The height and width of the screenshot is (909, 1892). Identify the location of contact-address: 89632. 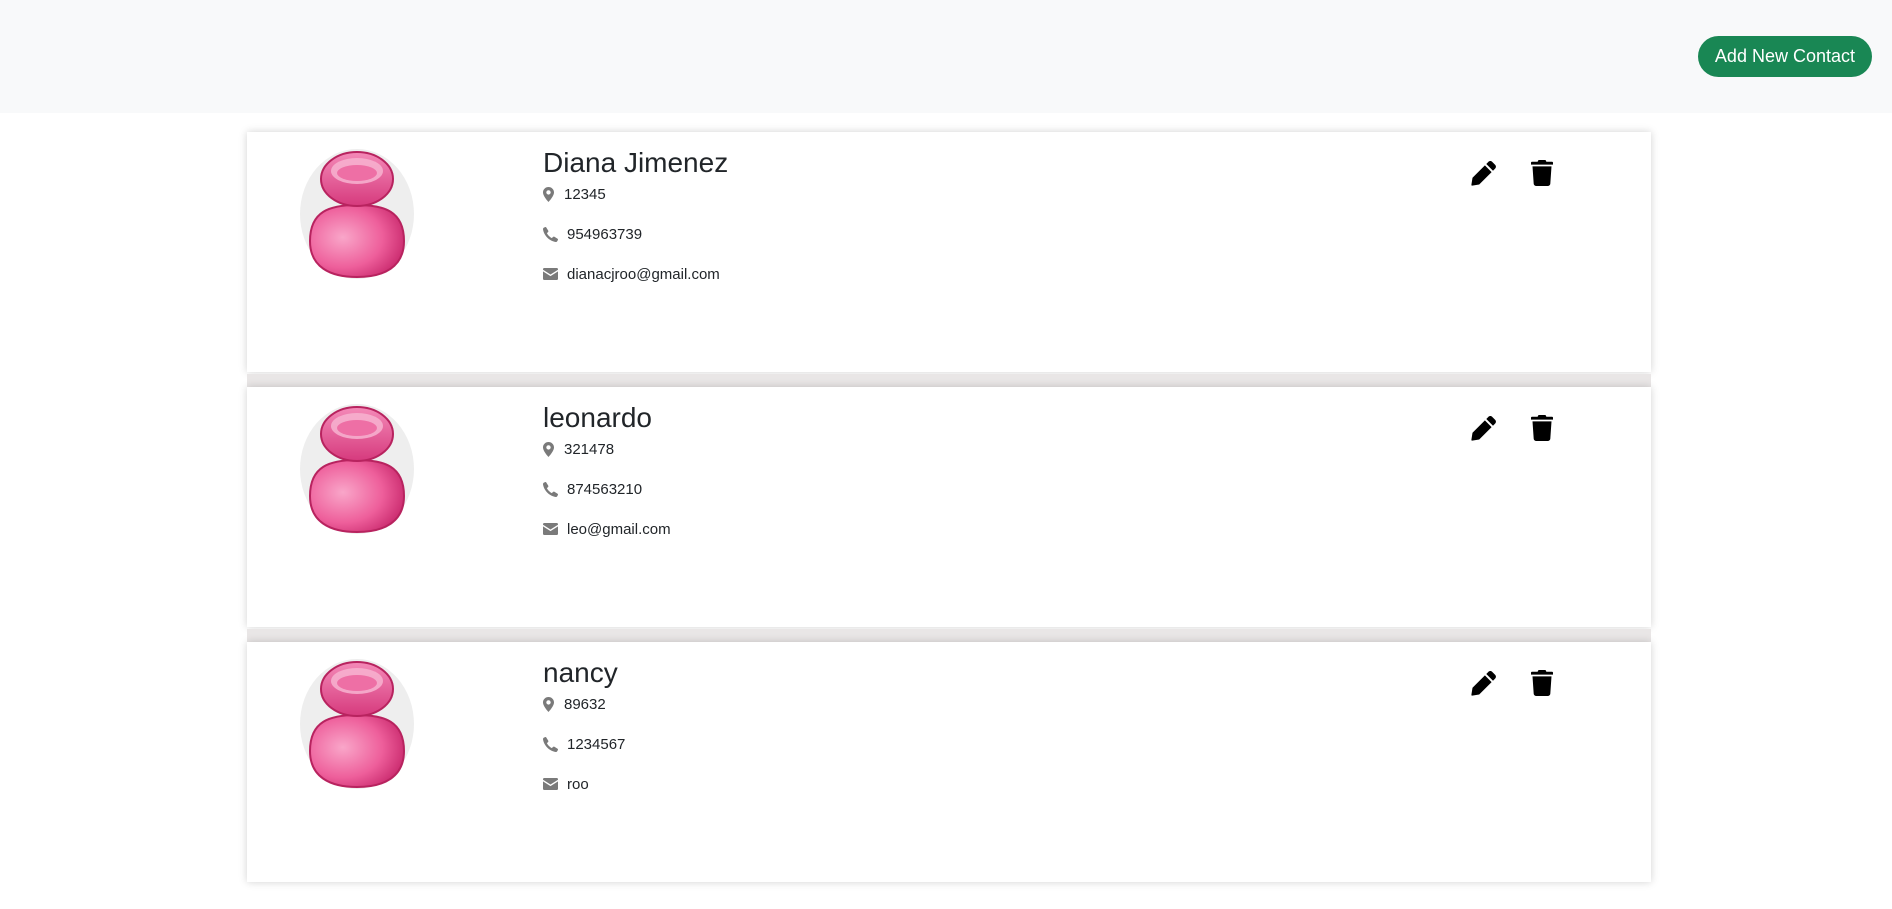
(585, 704).